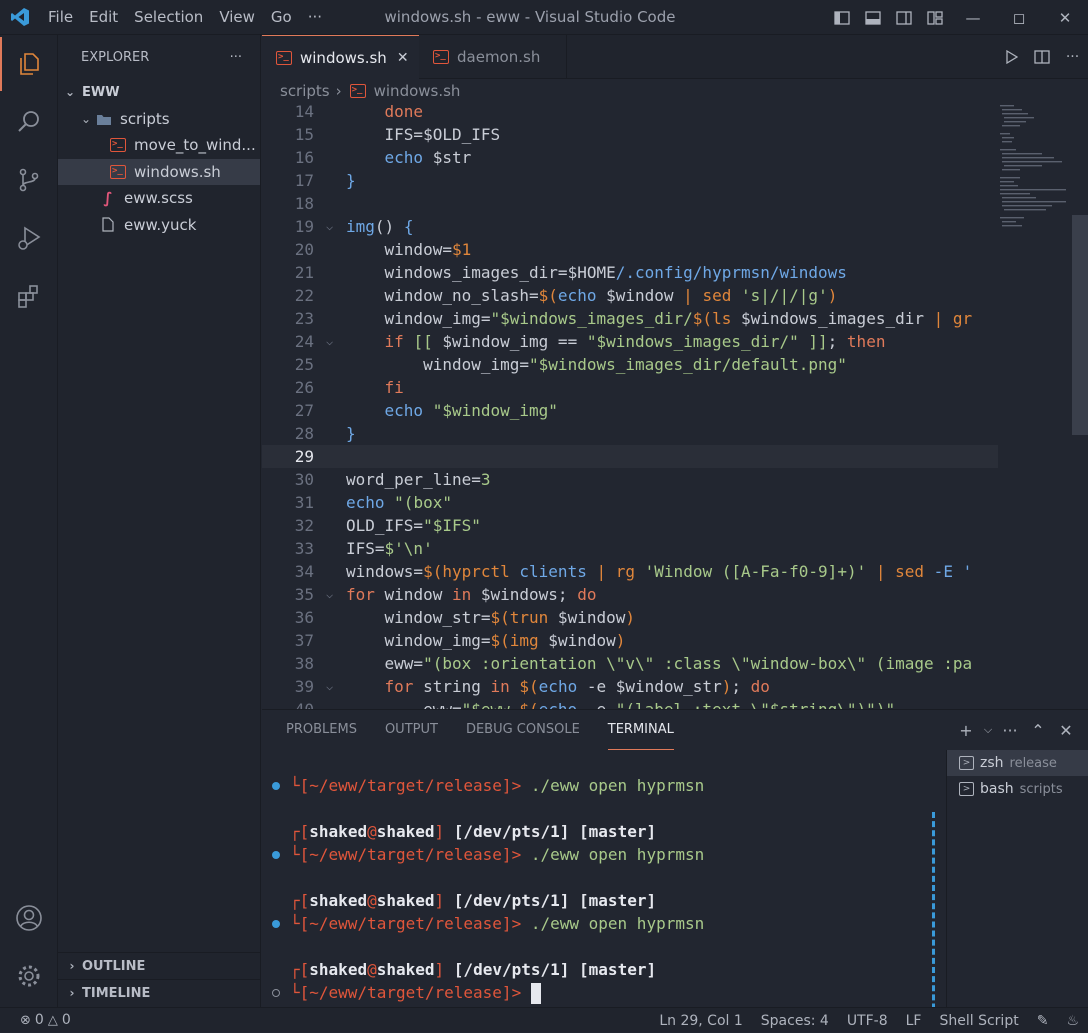 The width and height of the screenshot is (1088, 1033). Describe the element at coordinates (159, 171) in the screenshot. I see `tree-item-windows-sh: >_ windows.sh` at that location.